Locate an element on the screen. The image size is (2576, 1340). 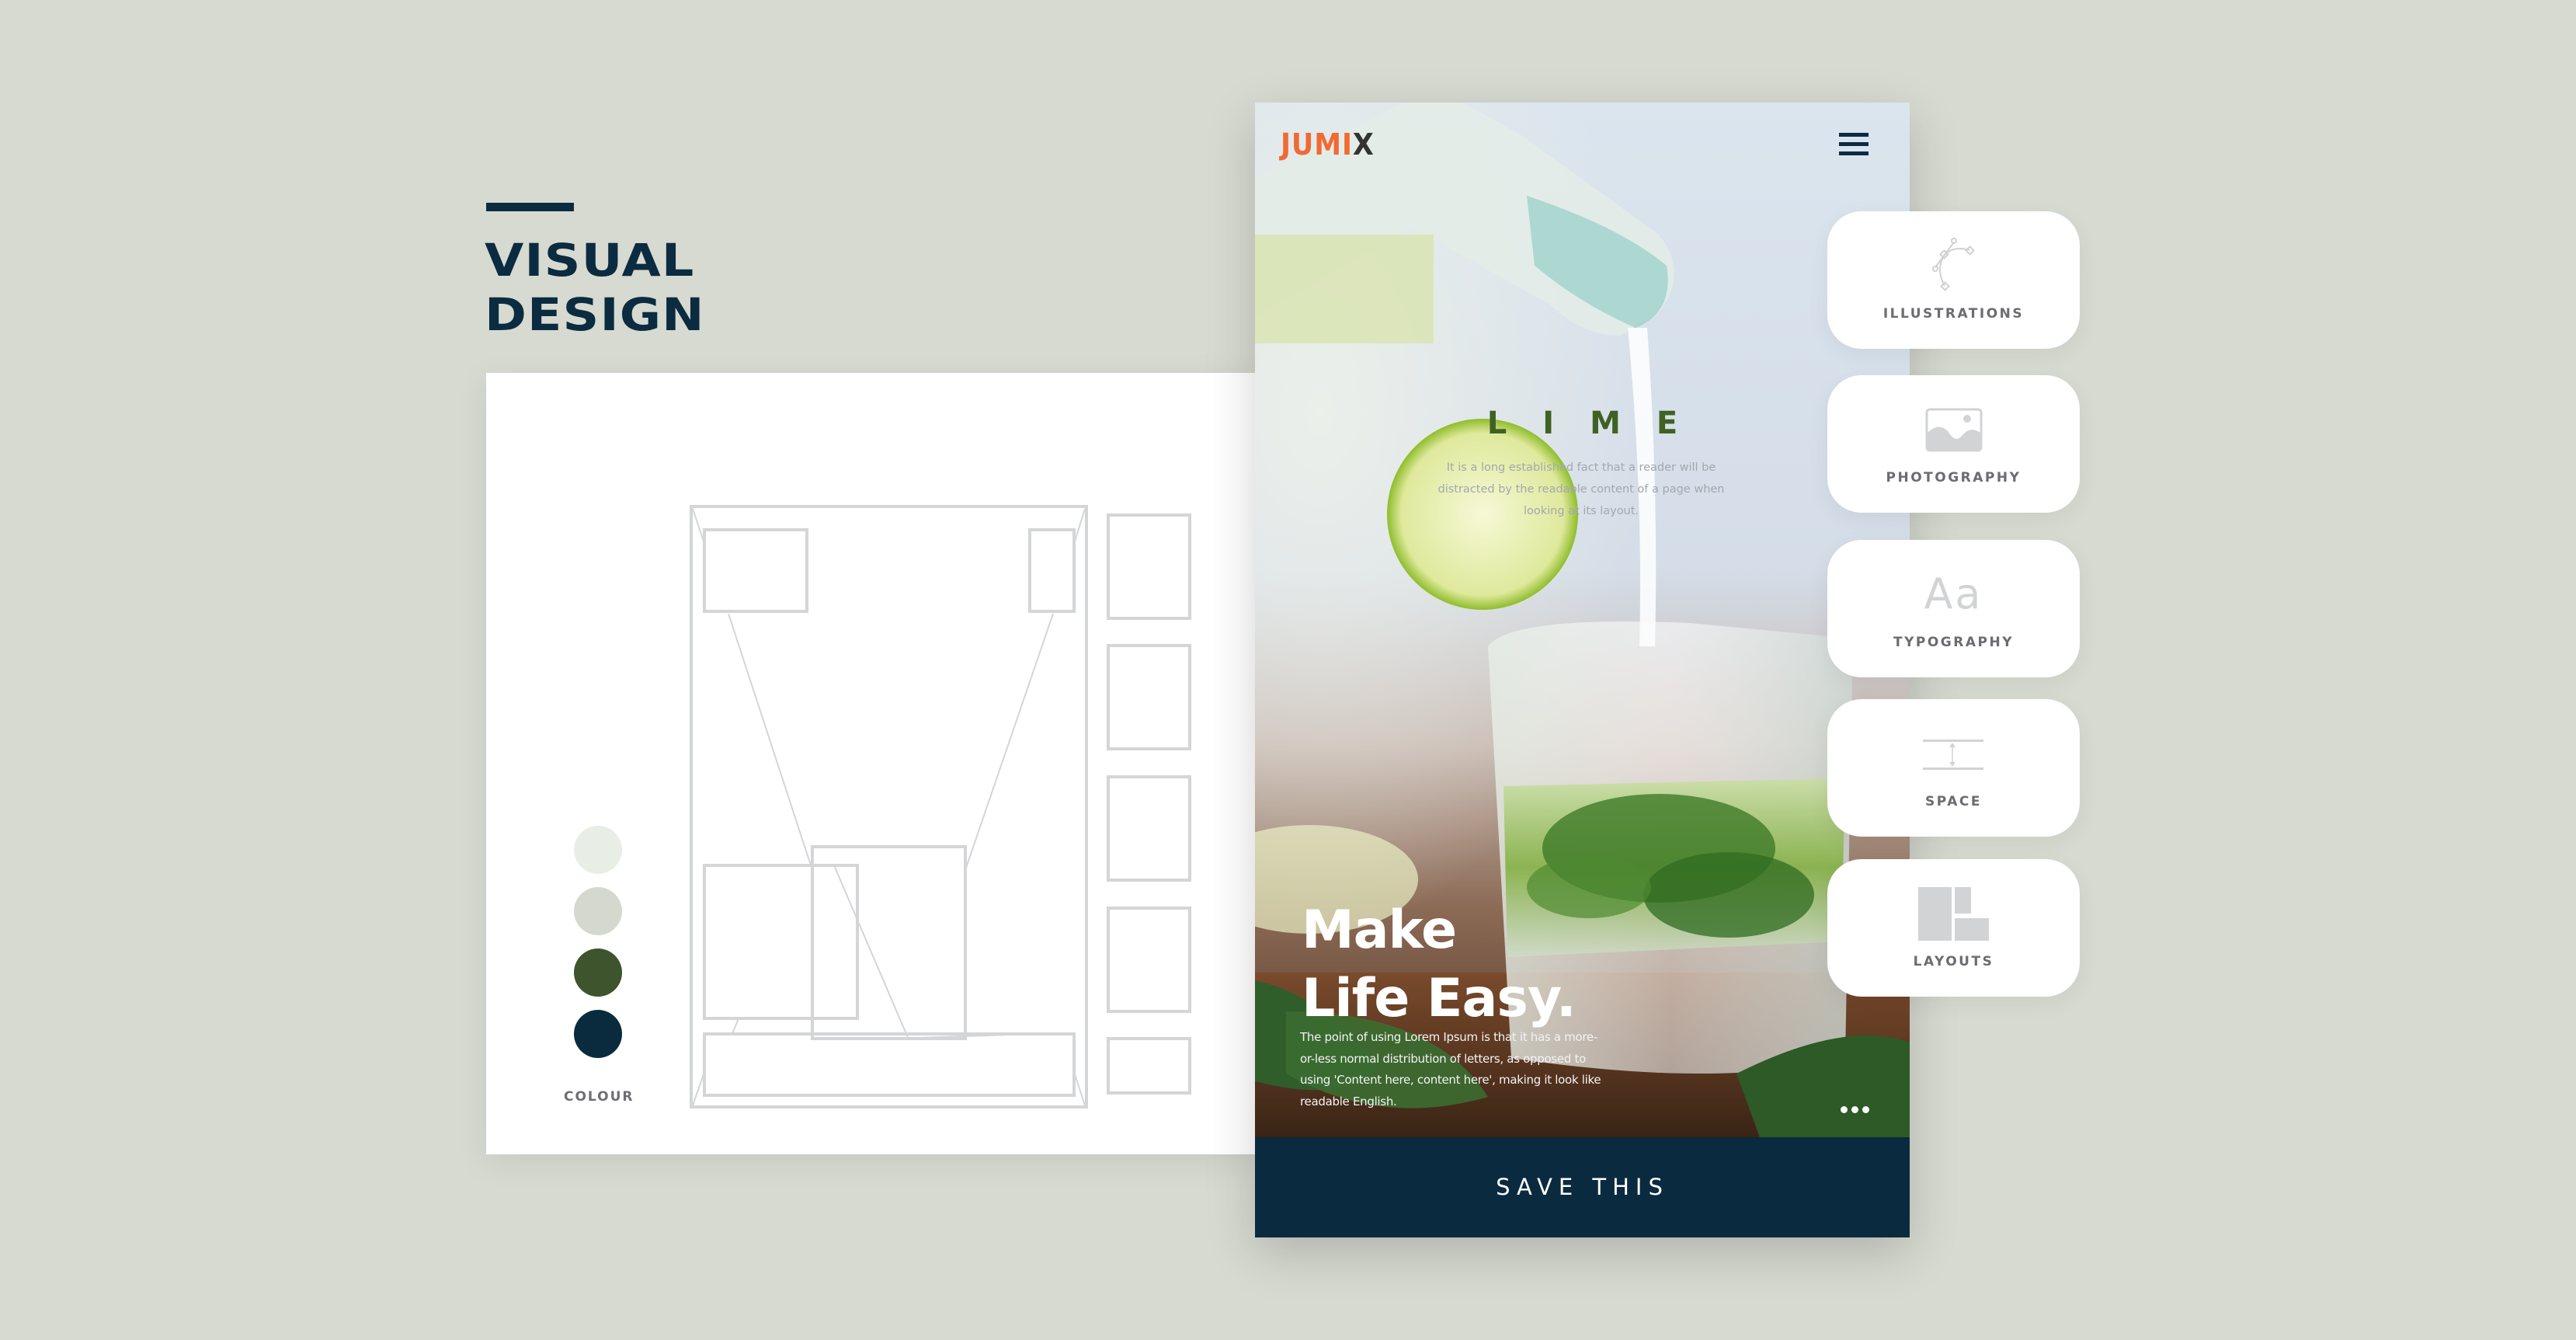
hero-headline-line-2: Life Easy. is located at coordinates (1439, 998).